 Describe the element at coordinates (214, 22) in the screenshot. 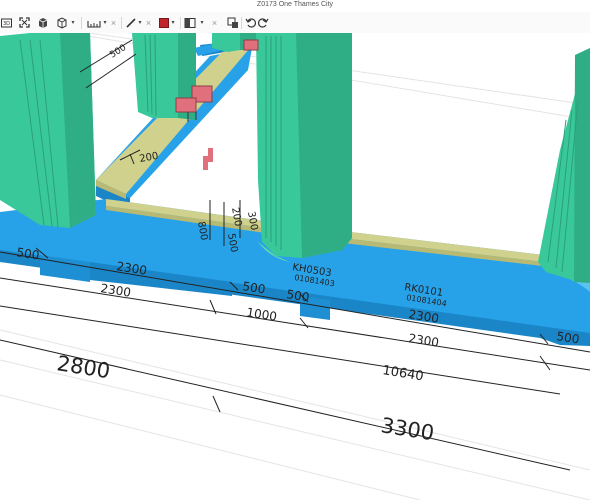

I see `clip-clear-icon: ×` at that location.